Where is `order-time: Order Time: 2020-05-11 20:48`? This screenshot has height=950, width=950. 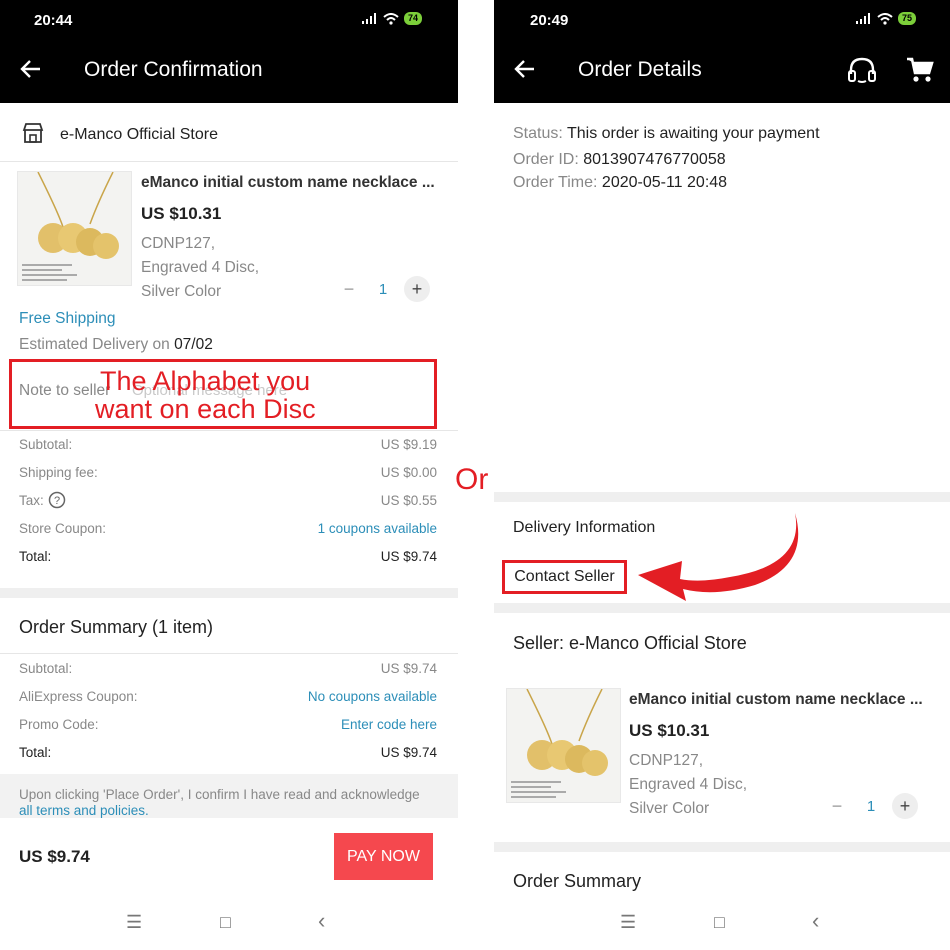
order-time: Order Time: 2020-05-11 20:48 is located at coordinates (620, 183).